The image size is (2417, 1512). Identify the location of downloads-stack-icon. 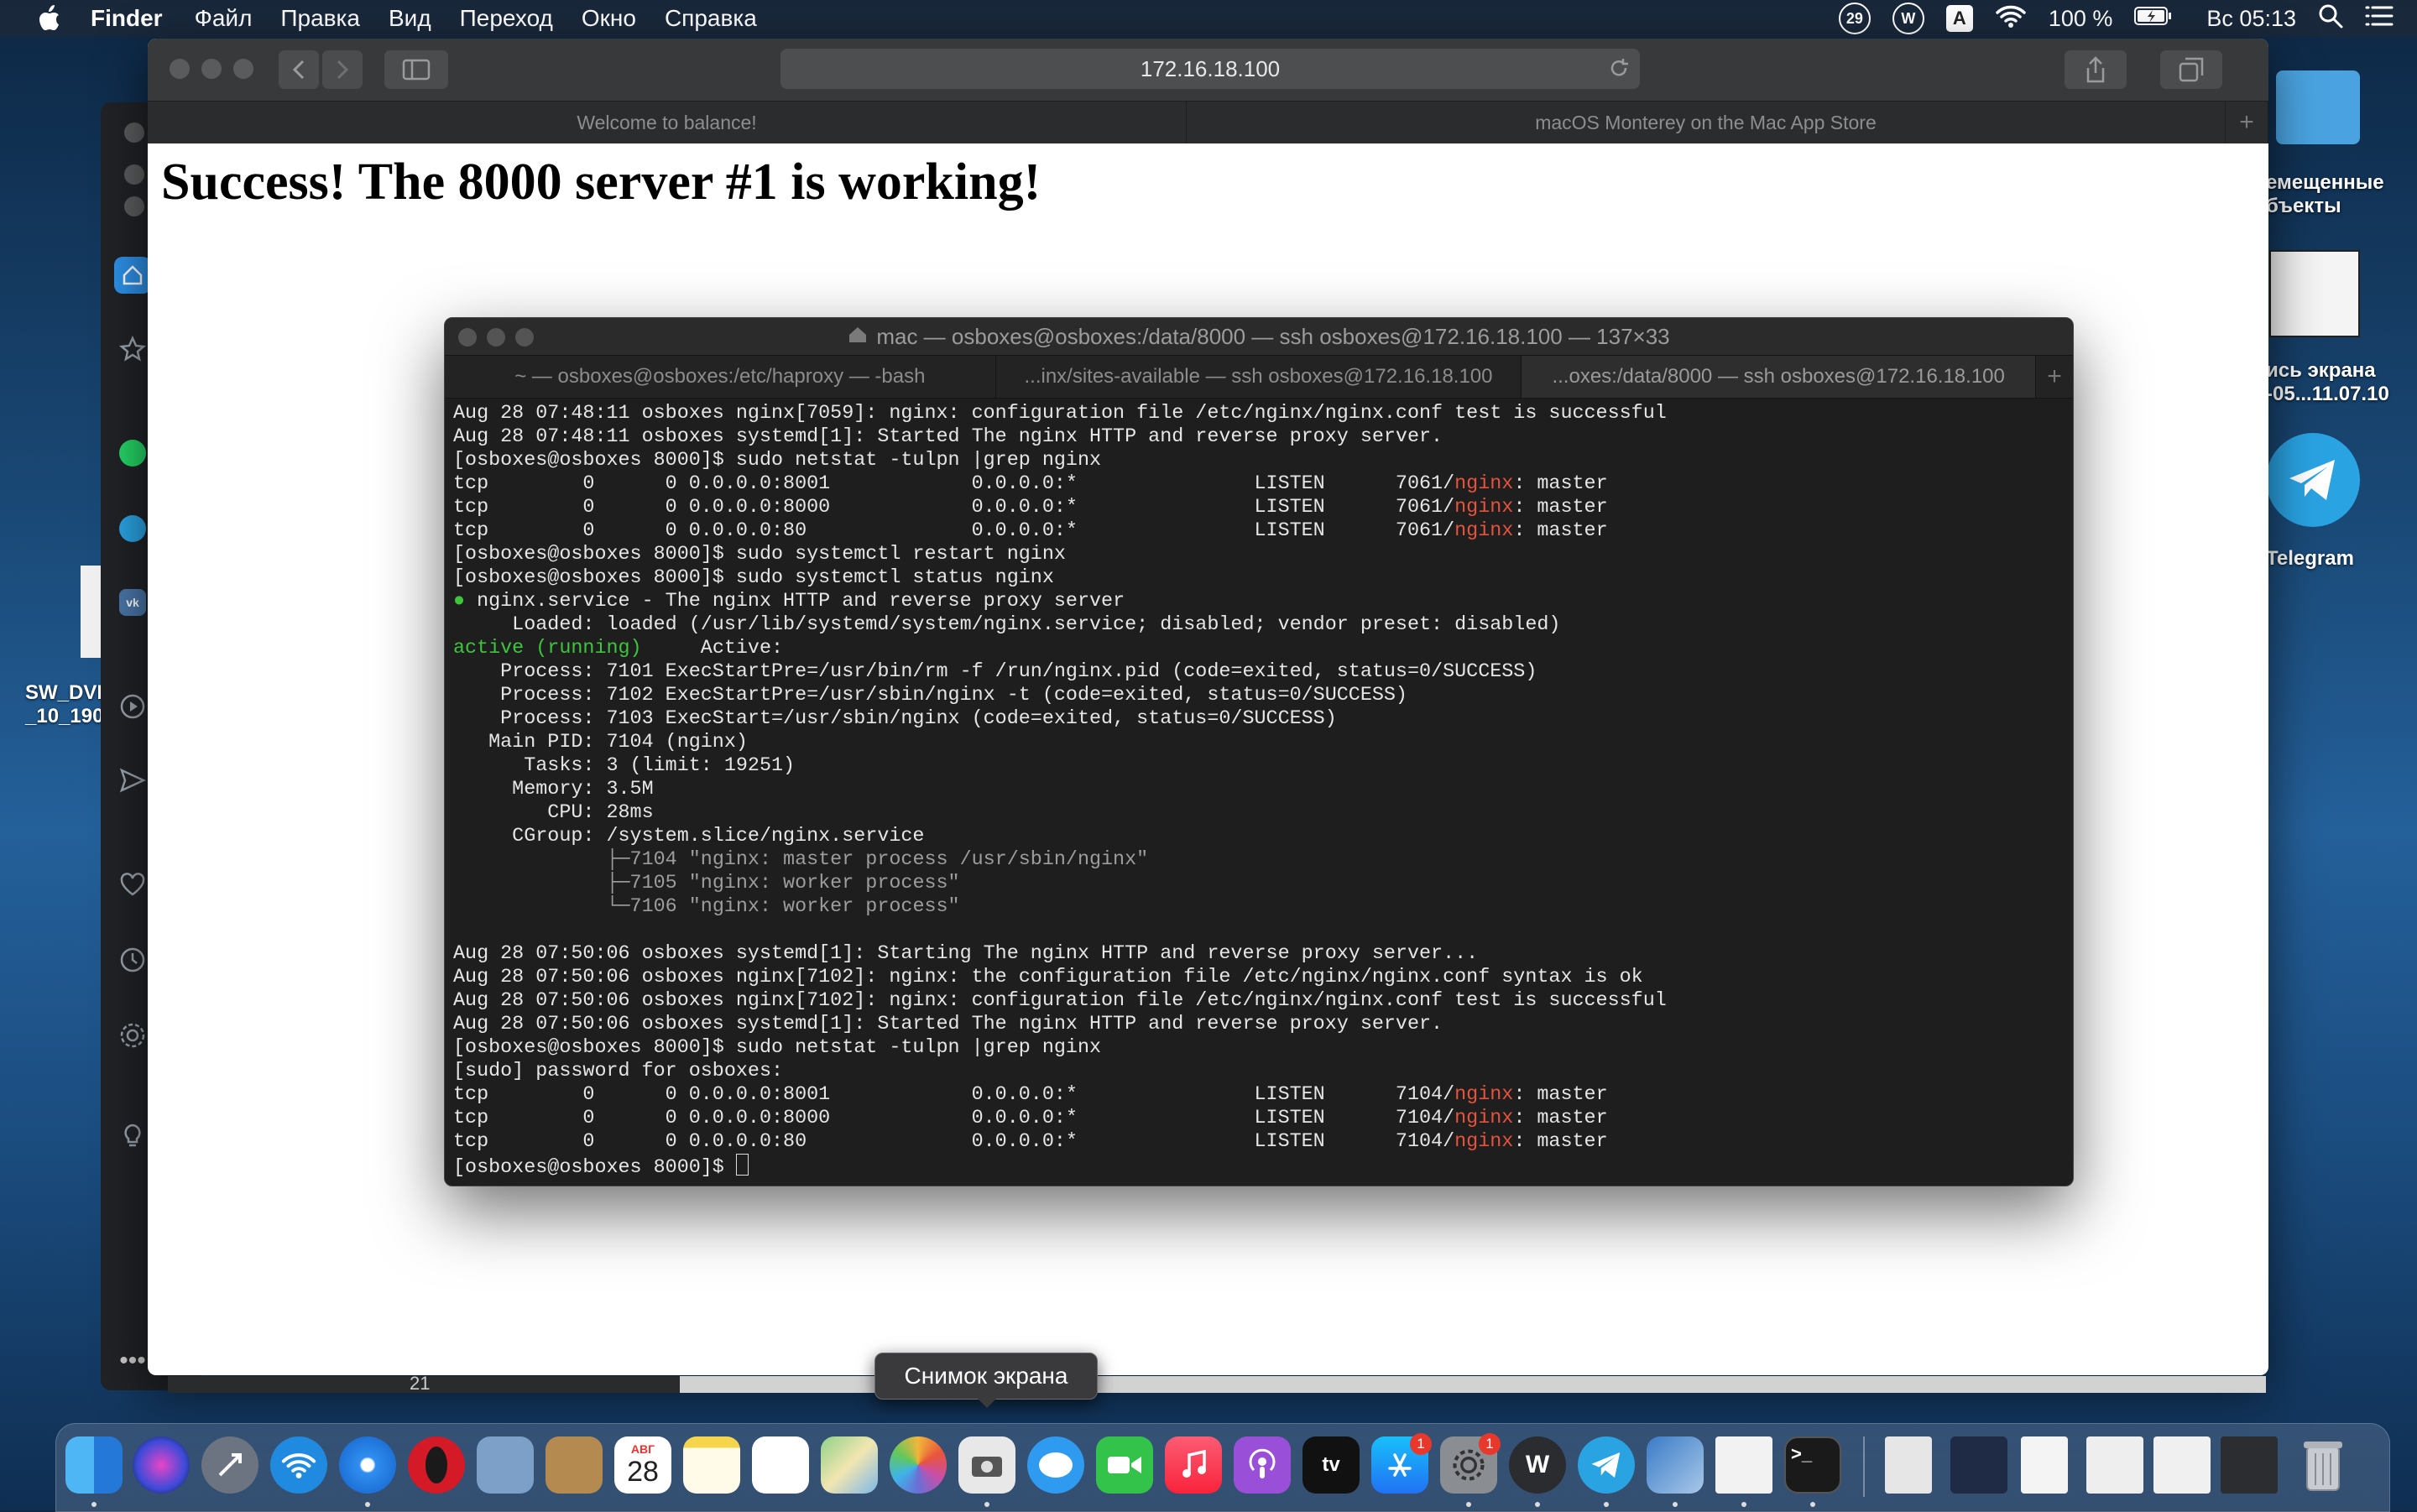
(1978, 1465).